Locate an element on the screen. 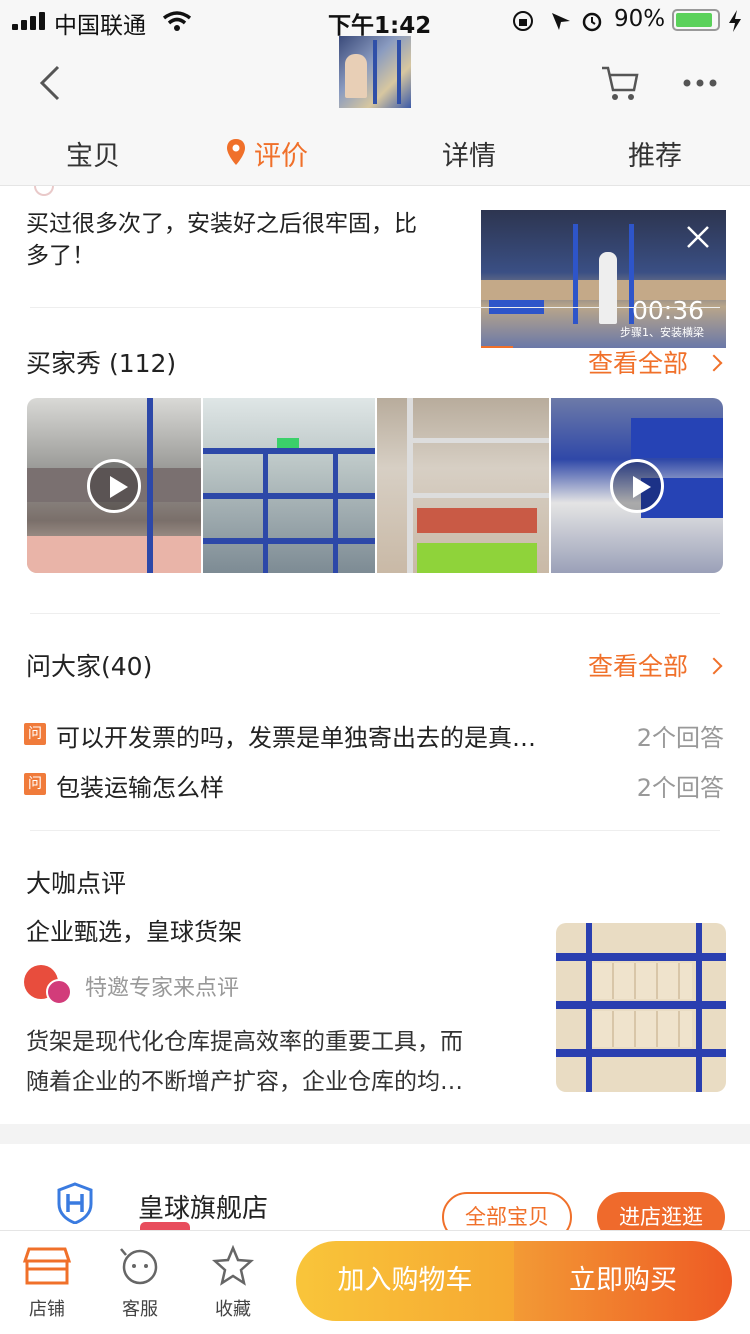 This screenshot has width=750, height=1334. carrier-label: 中国联通 is located at coordinates (100, 26).